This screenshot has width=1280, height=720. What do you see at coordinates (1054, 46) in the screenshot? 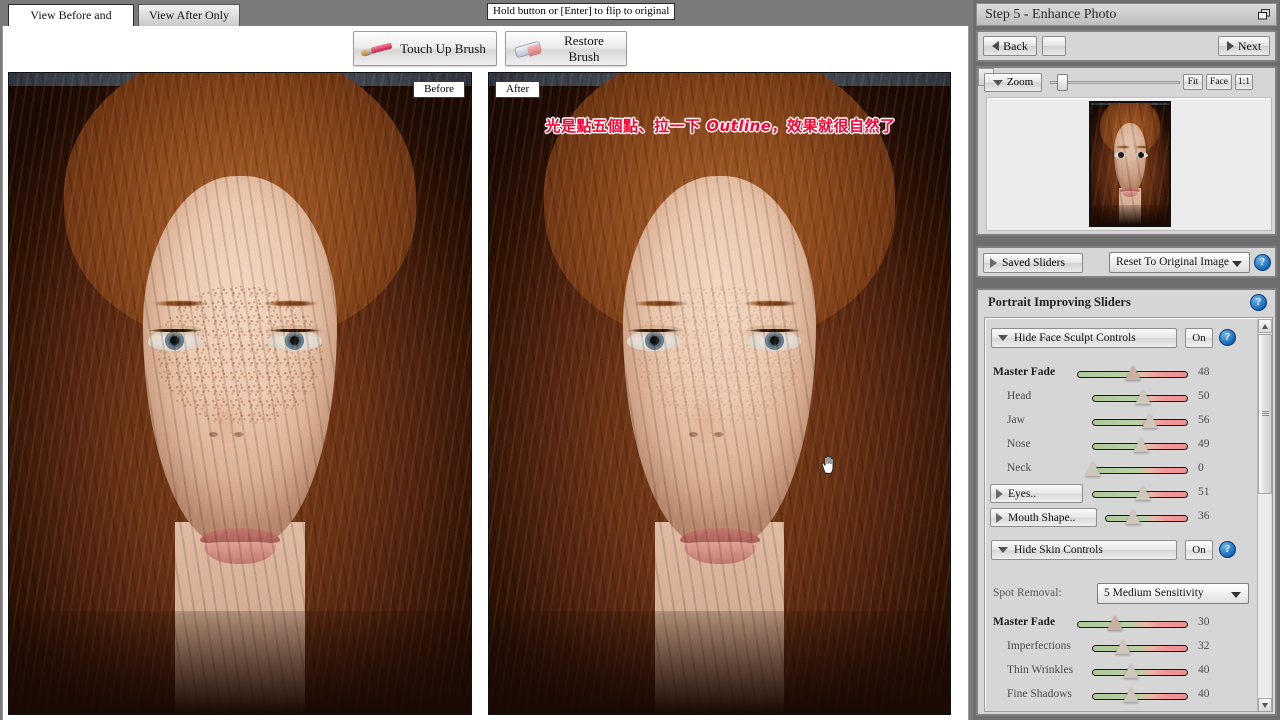
I see `blank-nav-button` at bounding box center [1054, 46].